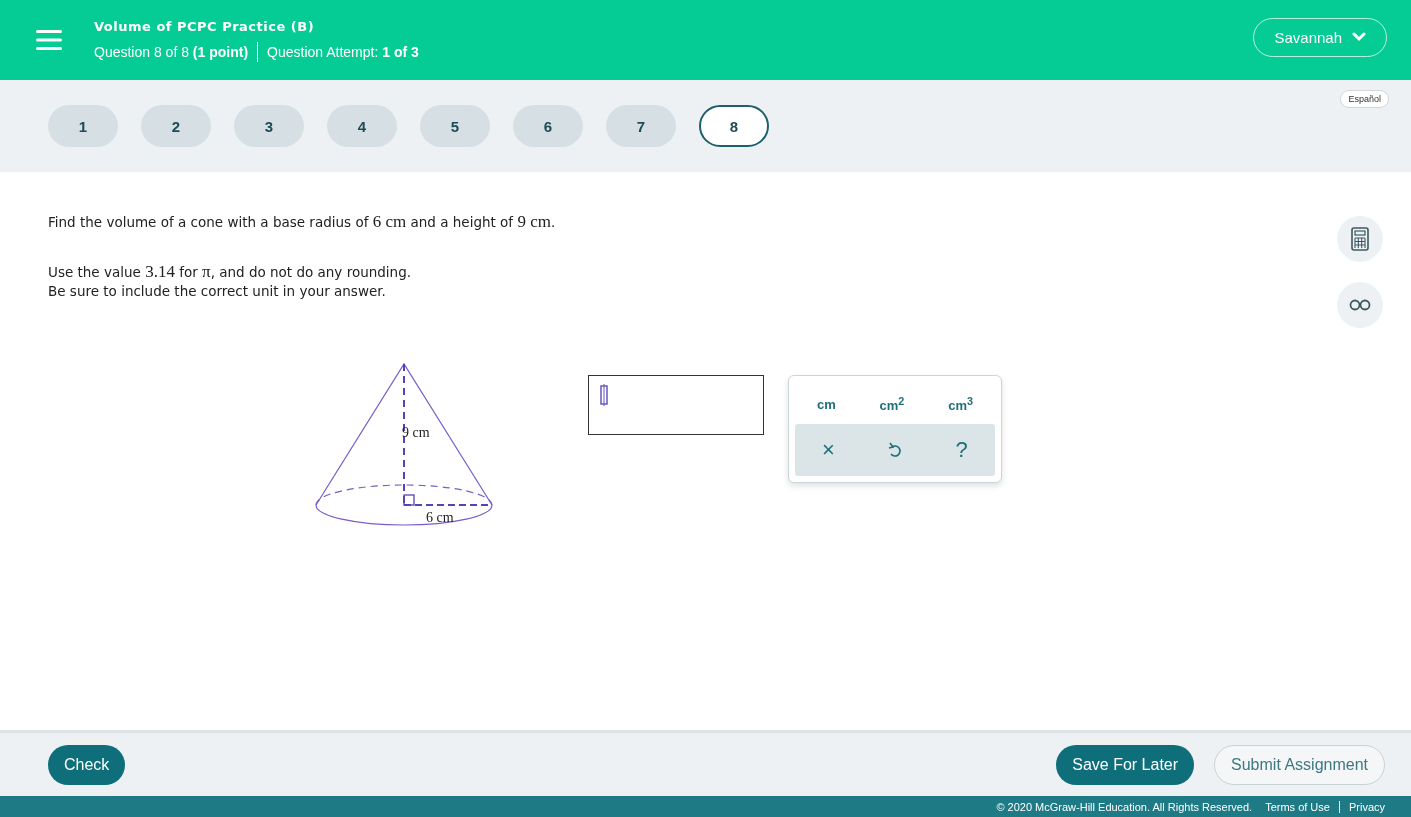 The height and width of the screenshot is (817, 1411). I want to click on glasses-icon, so click(1360, 305).